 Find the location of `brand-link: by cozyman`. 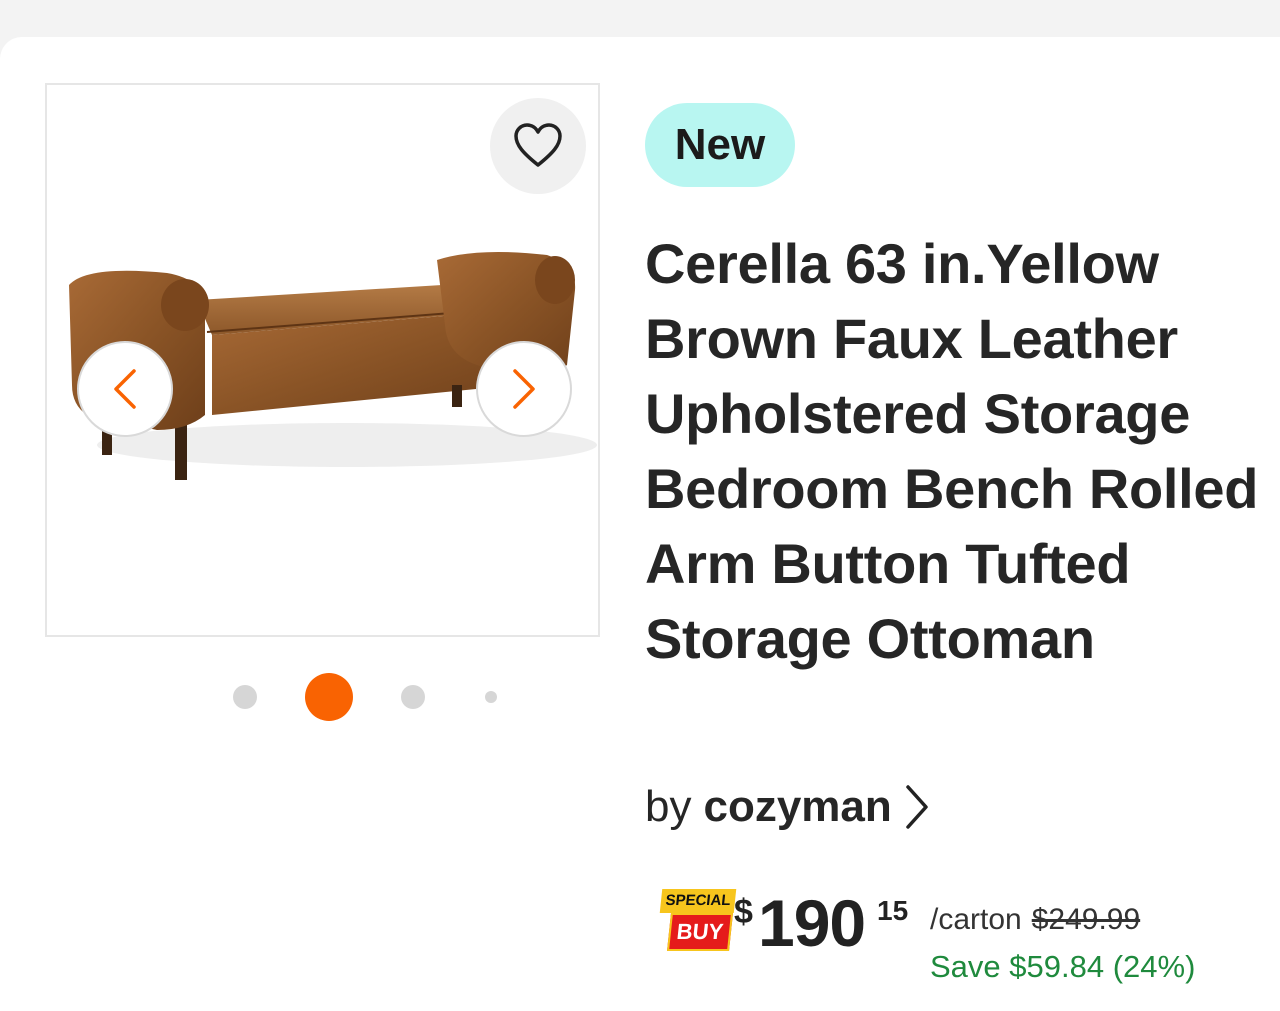

brand-link: by cozyman is located at coordinates (788, 807).